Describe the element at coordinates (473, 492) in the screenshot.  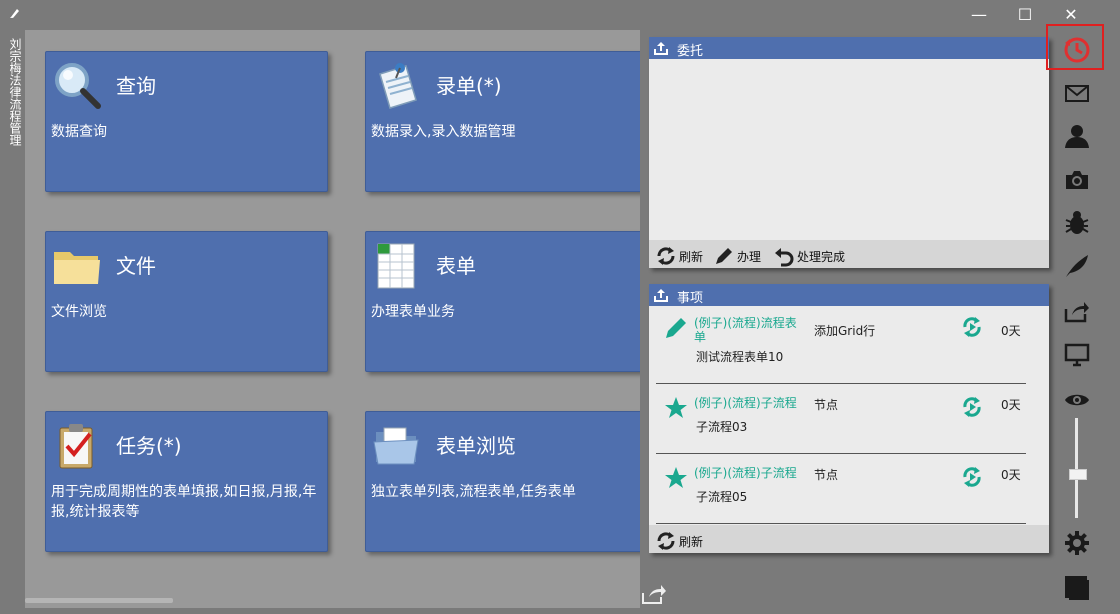
I see `tile-desc: 独立表单列表,流程表单,任务表单` at that location.